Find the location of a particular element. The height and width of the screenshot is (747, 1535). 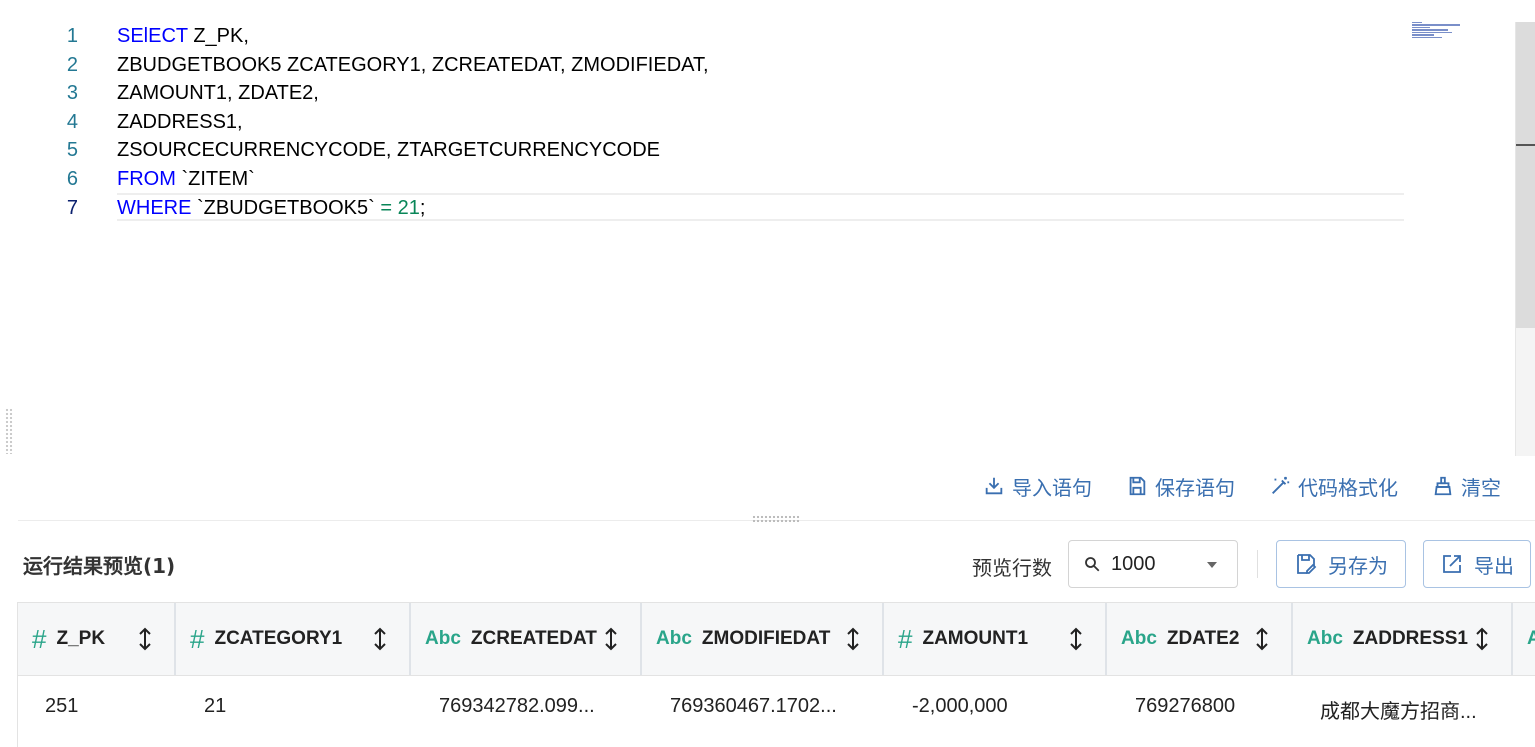

results-title: 运行结果预览(1) is located at coordinates (99, 566).